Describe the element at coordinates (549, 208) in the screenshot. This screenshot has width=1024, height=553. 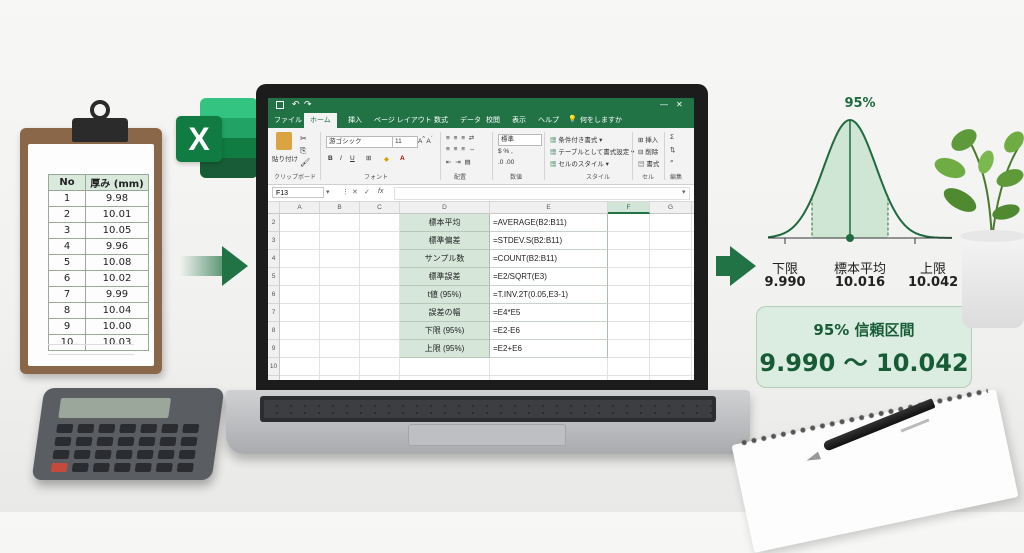
I see `column-header-e: E` at that location.